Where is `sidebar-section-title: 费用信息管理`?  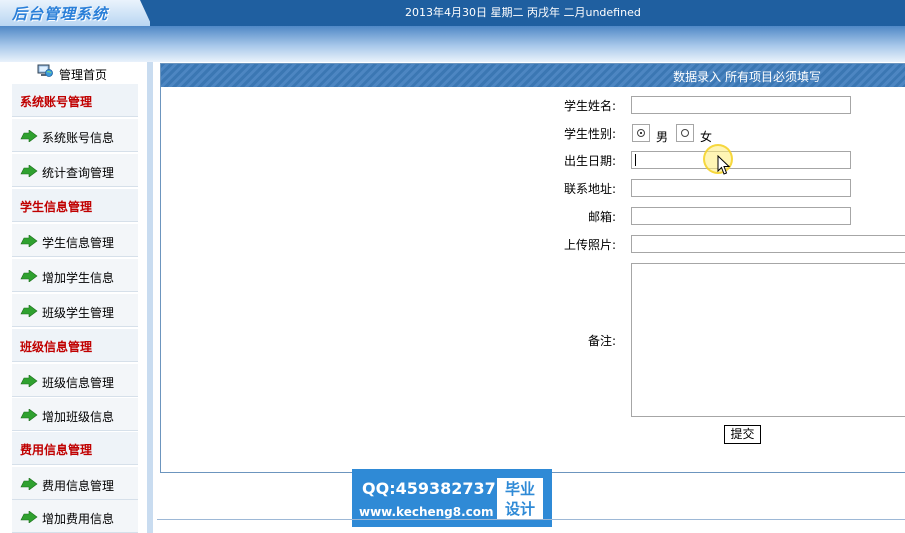
sidebar-section-title: 费用信息管理 is located at coordinates (56, 450).